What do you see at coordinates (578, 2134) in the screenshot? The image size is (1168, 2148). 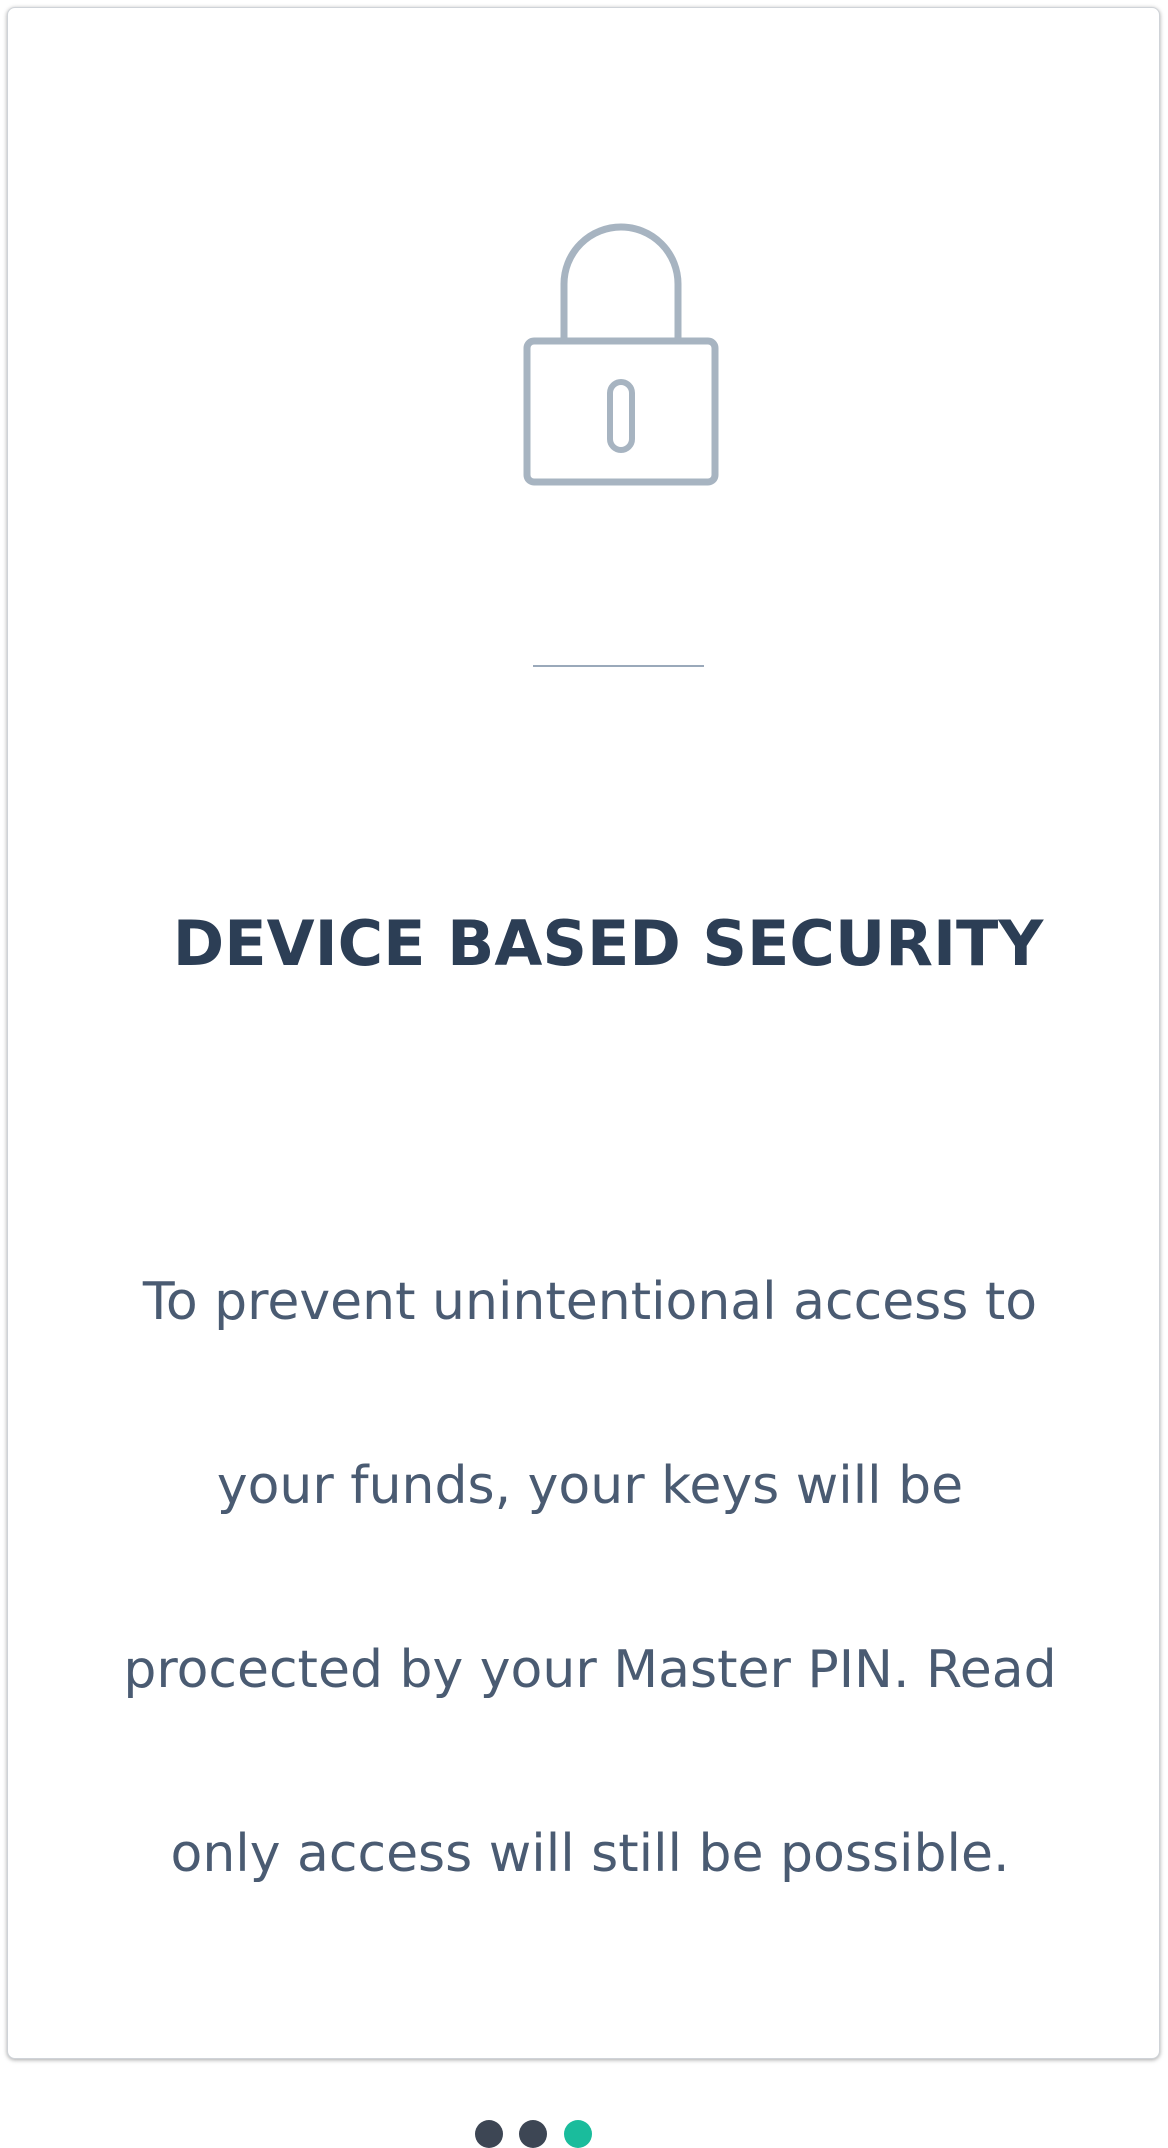 I see `page-dot-3-active` at bounding box center [578, 2134].